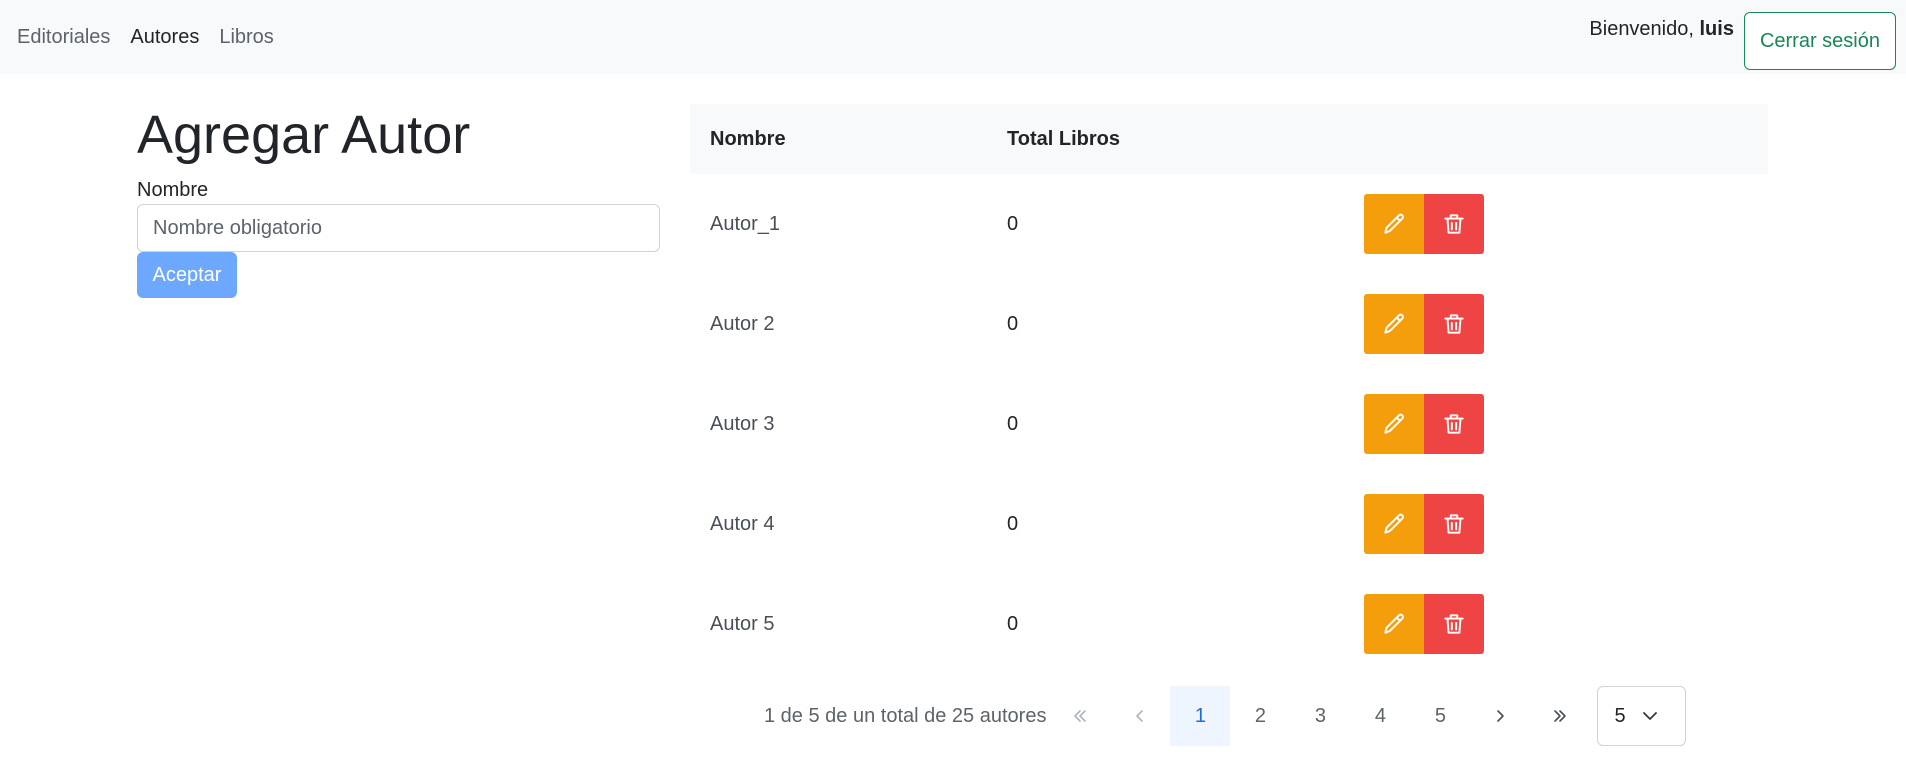 The height and width of the screenshot is (765, 1906). What do you see at coordinates (1440, 716) in the screenshot?
I see `page-5-button: 5` at bounding box center [1440, 716].